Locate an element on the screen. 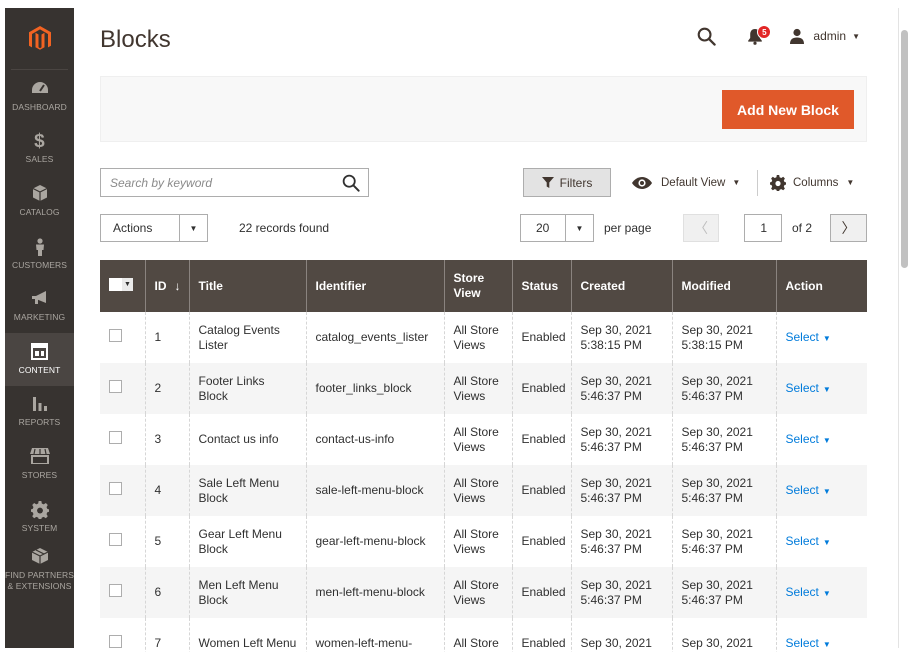 The width and height of the screenshot is (918, 652). sidebar-item-customers: CUSTOMERS is located at coordinates (39, 254).